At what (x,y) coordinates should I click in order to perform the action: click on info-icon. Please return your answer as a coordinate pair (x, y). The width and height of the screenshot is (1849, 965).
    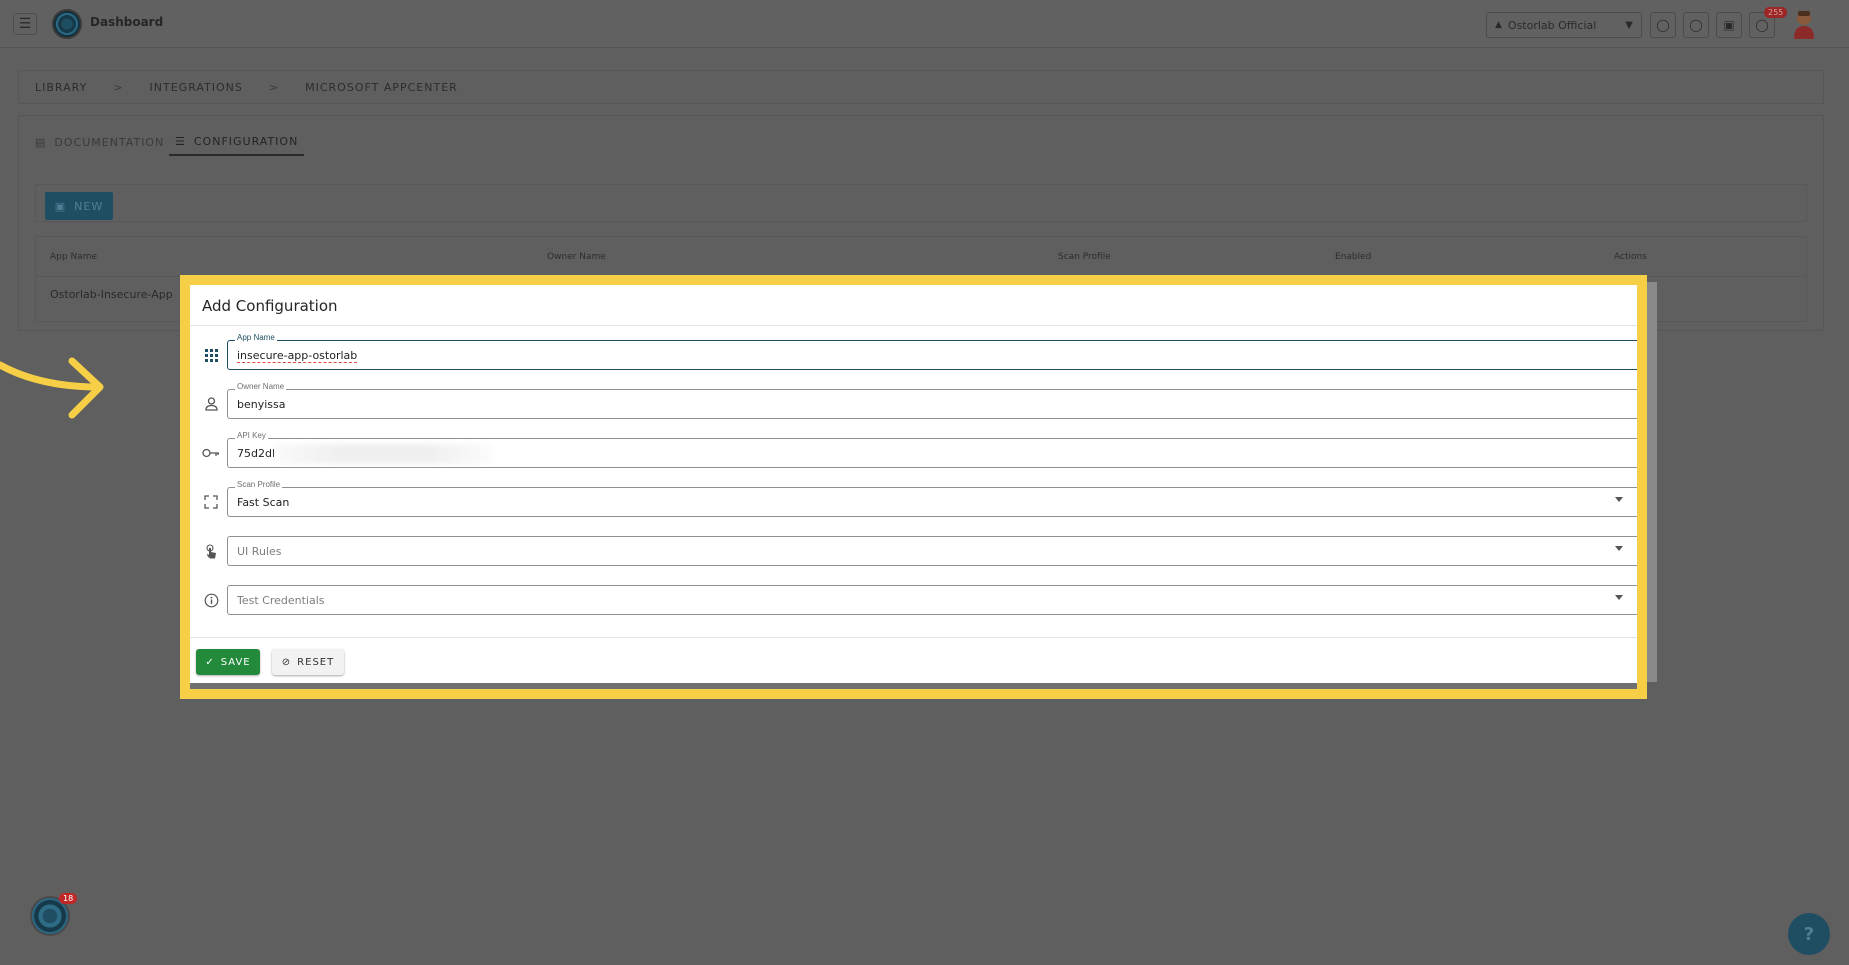
    Looking at the image, I should click on (211, 600).